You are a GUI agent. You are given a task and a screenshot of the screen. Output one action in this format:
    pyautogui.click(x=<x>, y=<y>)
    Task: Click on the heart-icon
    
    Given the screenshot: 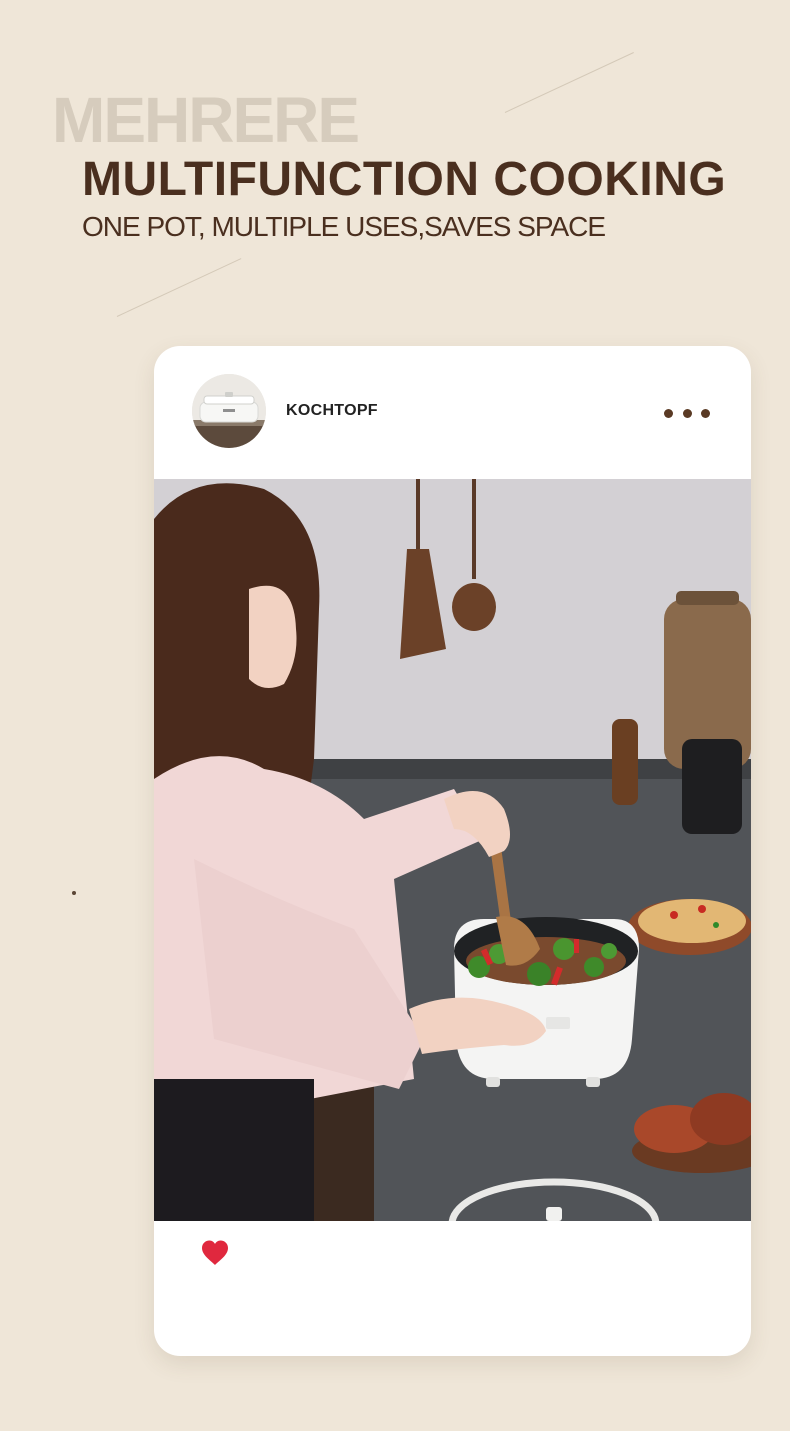 What is the action you would take?
    pyautogui.click(x=215, y=1252)
    